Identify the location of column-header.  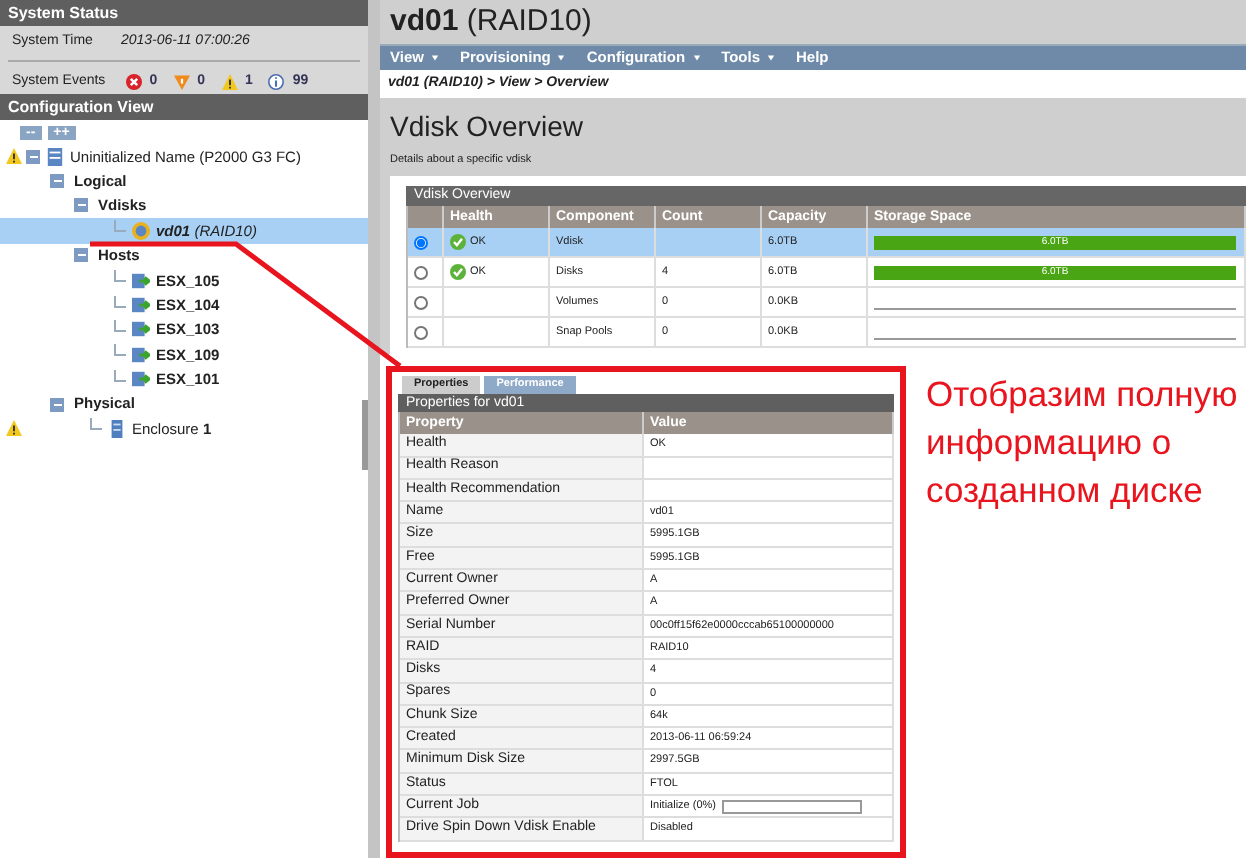
(426, 217).